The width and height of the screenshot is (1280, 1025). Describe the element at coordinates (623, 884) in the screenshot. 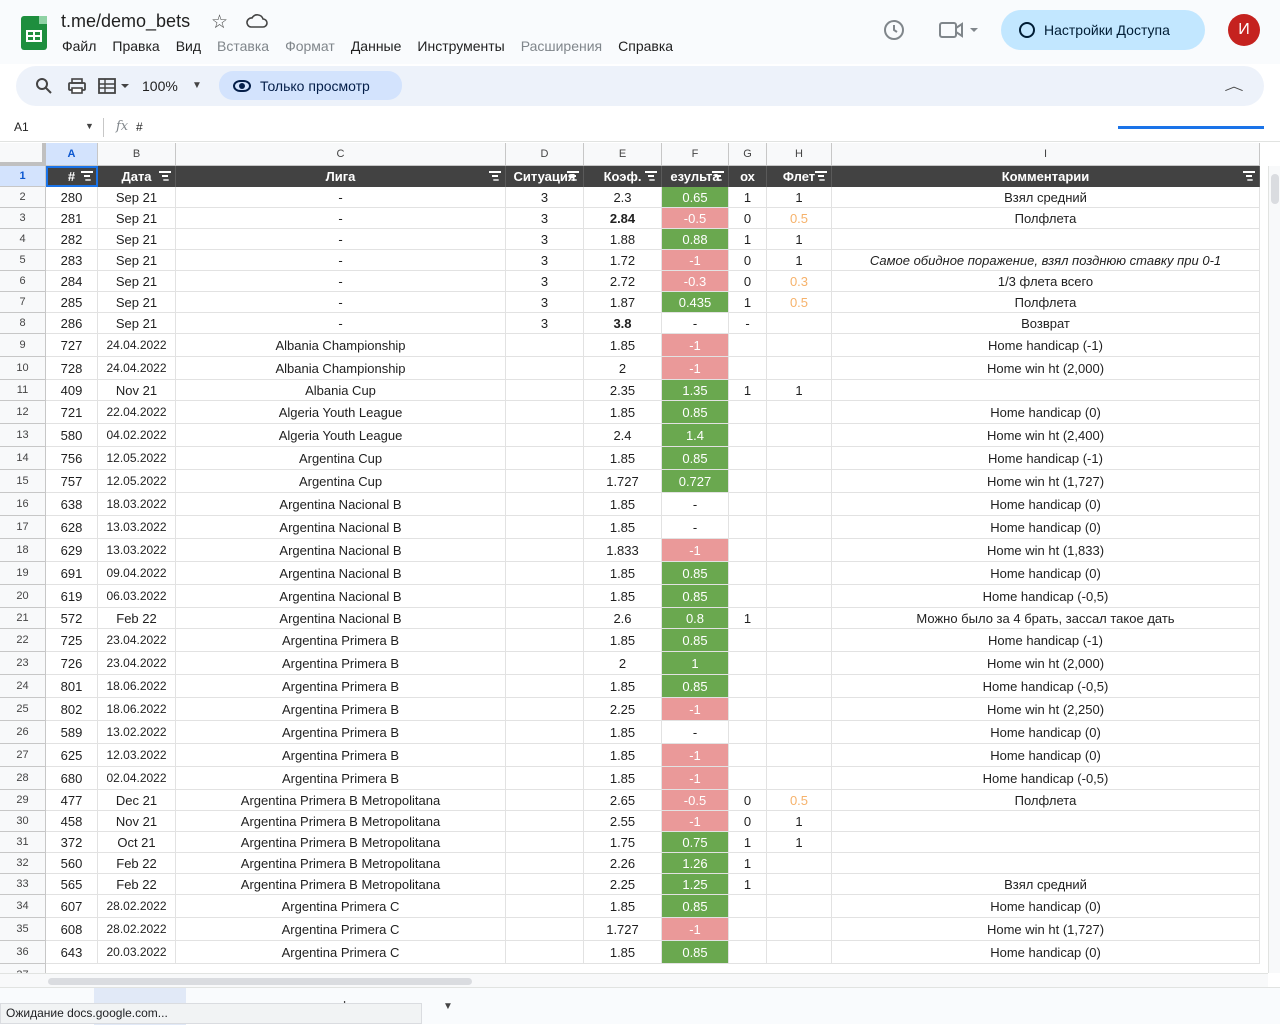

I see `cell-coef: 2.25` at that location.